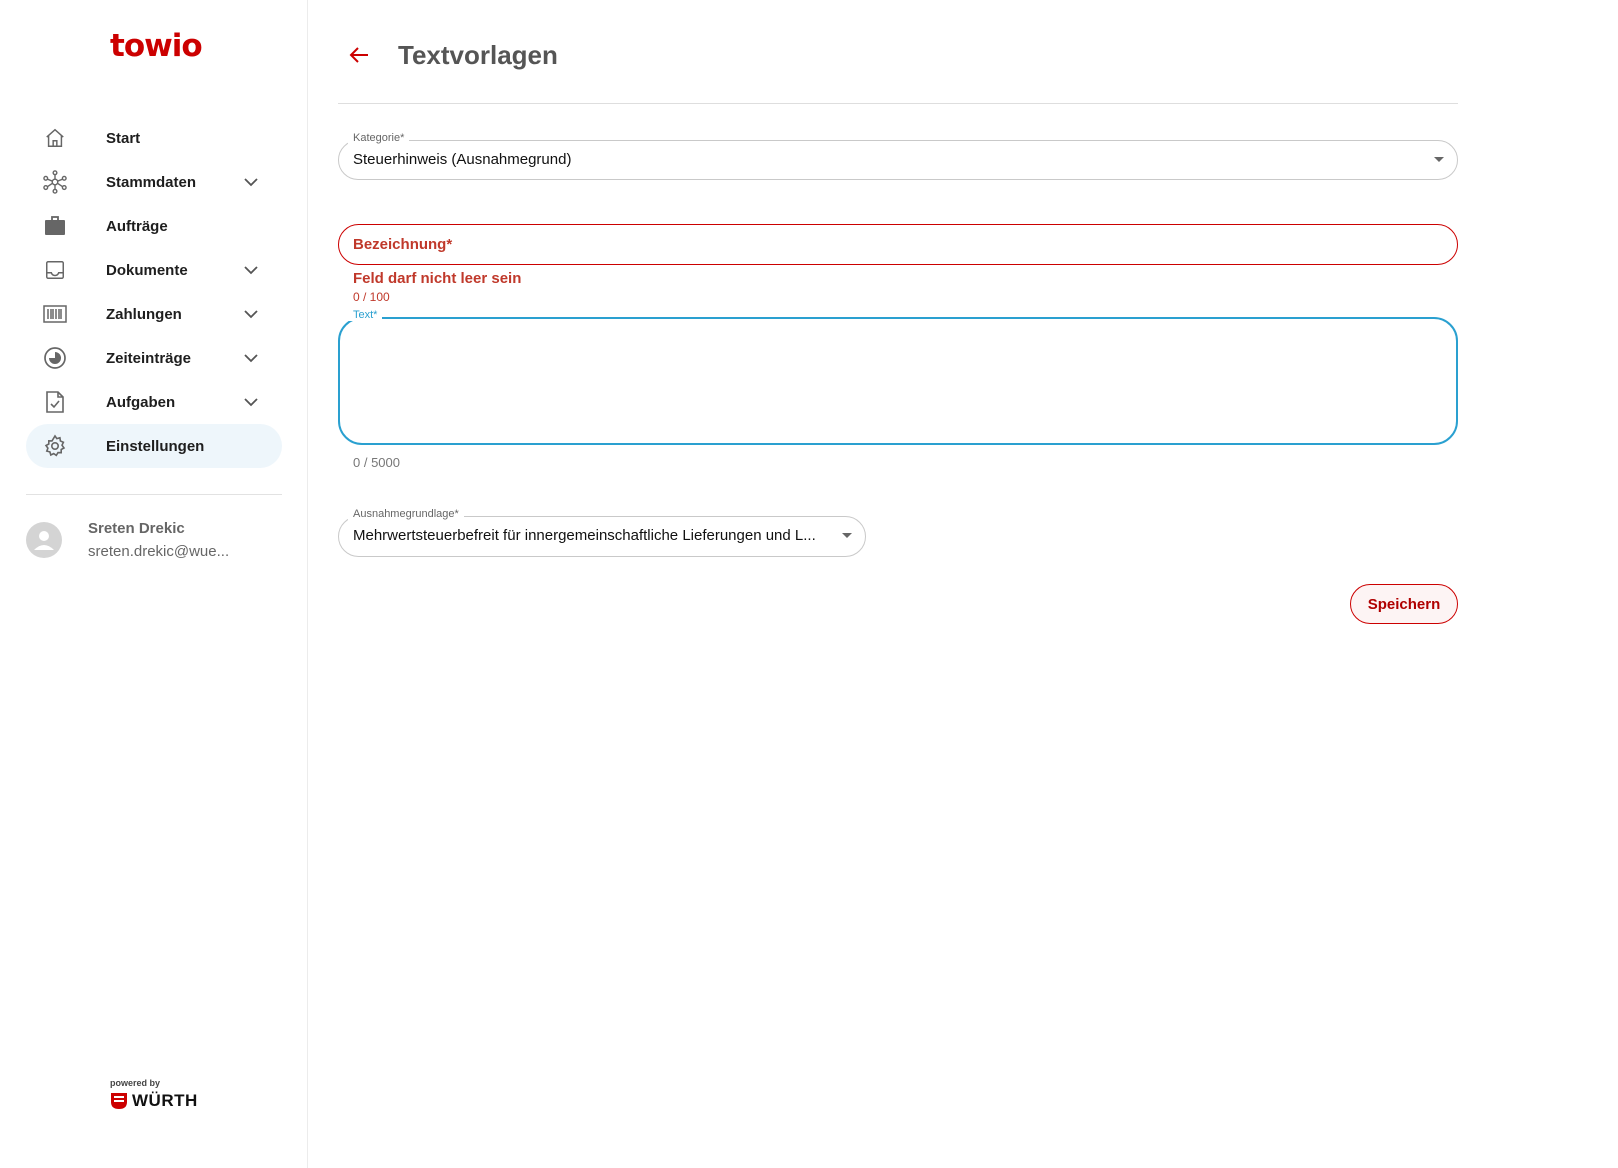 The height and width of the screenshot is (1168, 1618). What do you see at coordinates (135, 1083) in the screenshot?
I see `powered-by-label: powered by` at bounding box center [135, 1083].